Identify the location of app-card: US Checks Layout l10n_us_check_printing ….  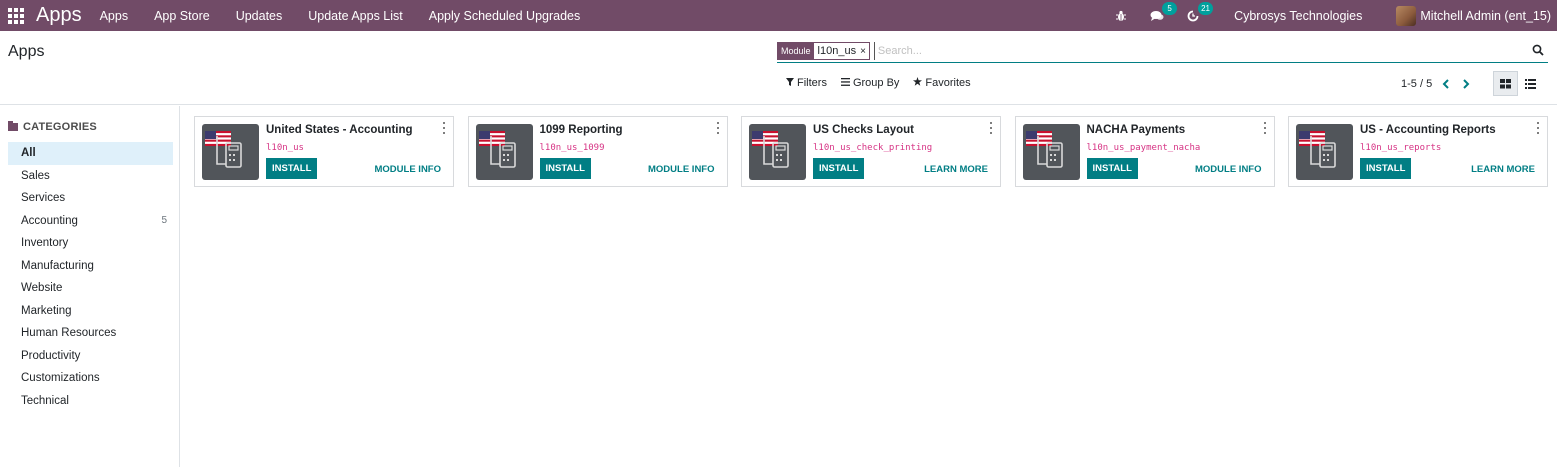
(871, 151).